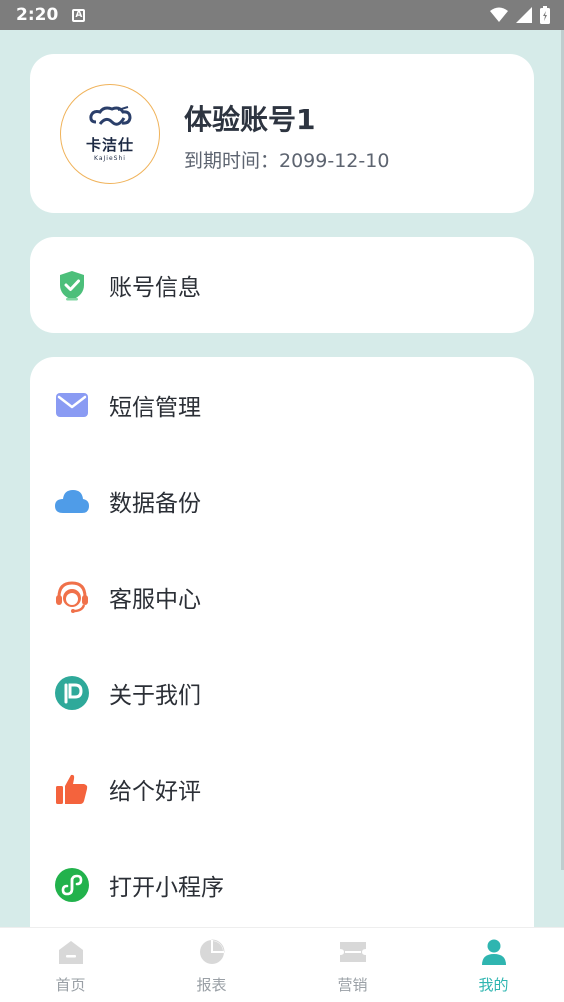 Image resolution: width=564 pixels, height=1002 pixels. I want to click on tab-marketing: 营销, so click(352, 965).